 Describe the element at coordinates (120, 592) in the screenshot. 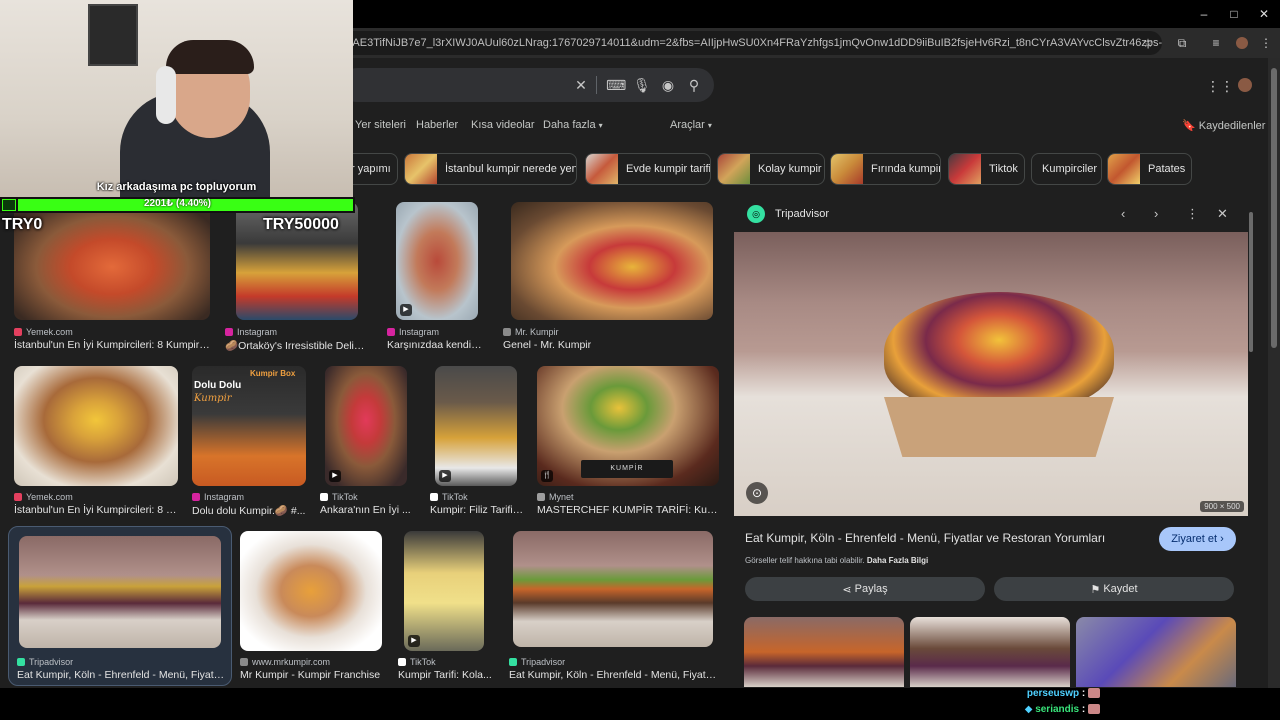

I see `result-thumbnail` at that location.